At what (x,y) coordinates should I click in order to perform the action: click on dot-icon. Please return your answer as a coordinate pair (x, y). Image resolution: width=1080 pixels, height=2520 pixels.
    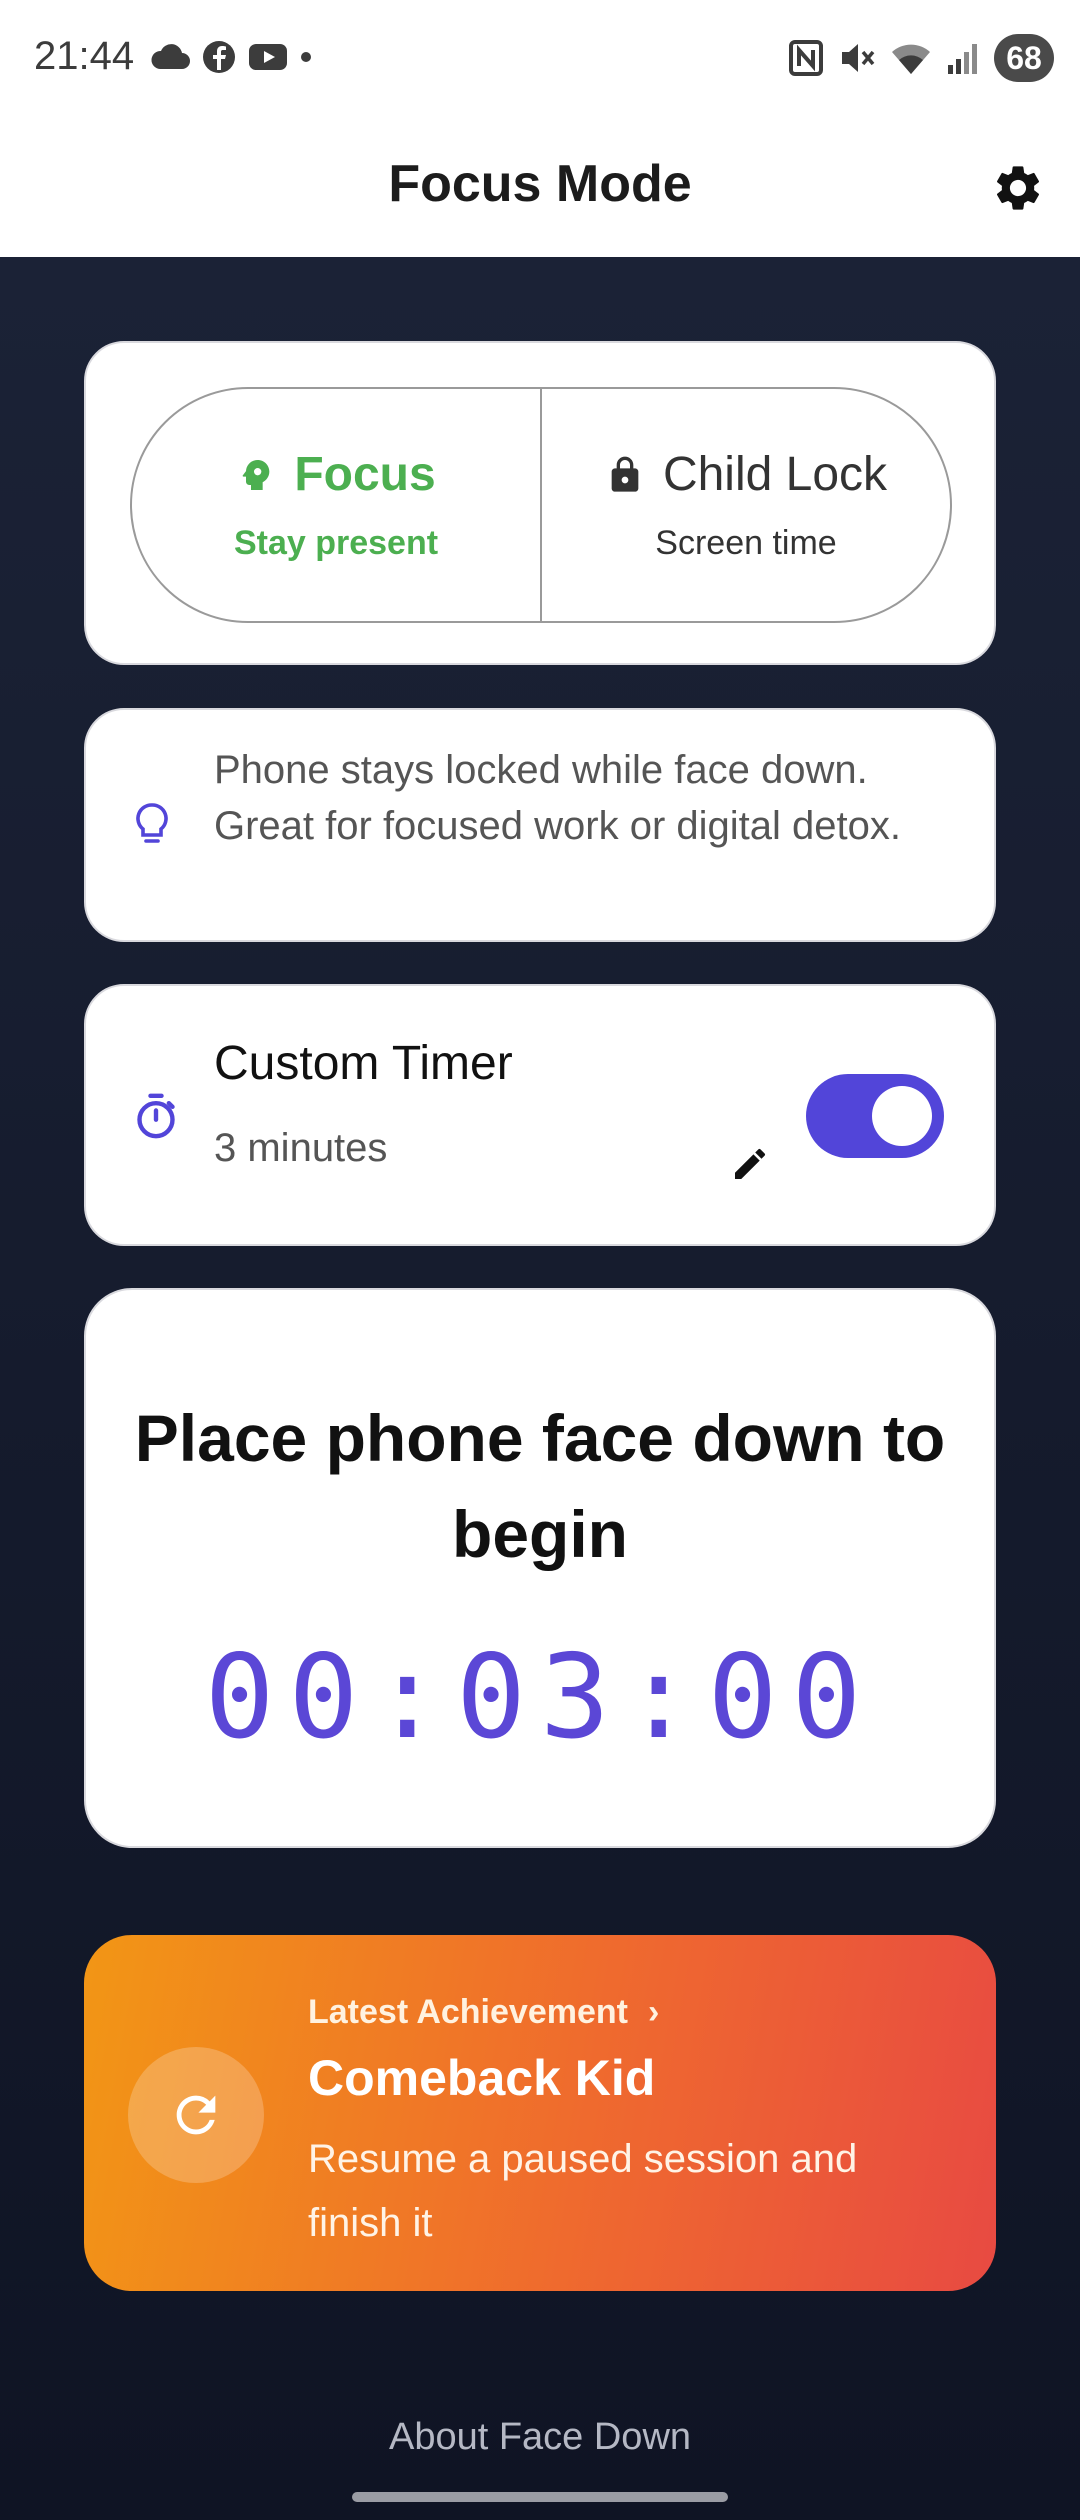
    Looking at the image, I should click on (306, 57).